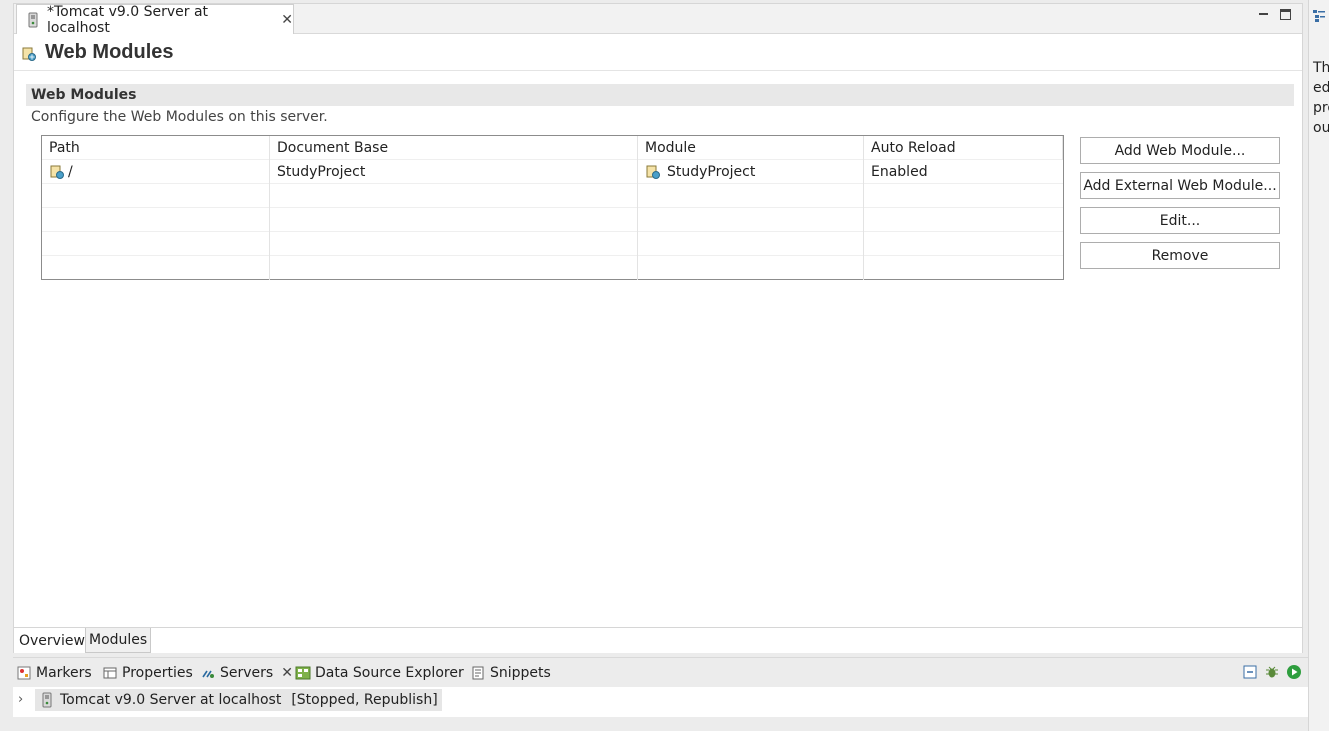  I want to click on outline-message-line: ou, so click(1321, 128).